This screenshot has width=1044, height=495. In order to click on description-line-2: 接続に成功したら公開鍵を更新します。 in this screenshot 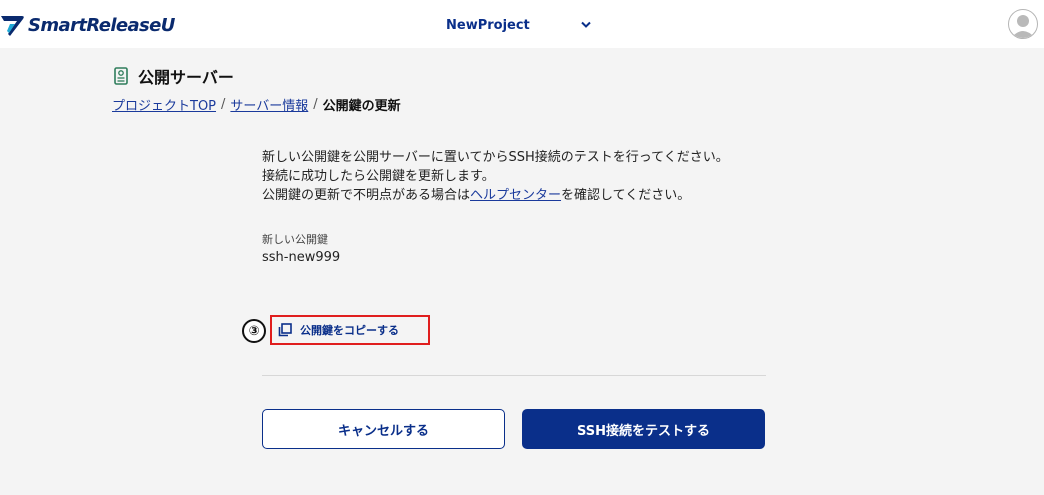, I will do `click(378, 176)`.